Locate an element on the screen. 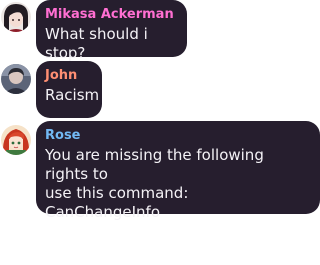  message-text: Racism is located at coordinates (72, 95).